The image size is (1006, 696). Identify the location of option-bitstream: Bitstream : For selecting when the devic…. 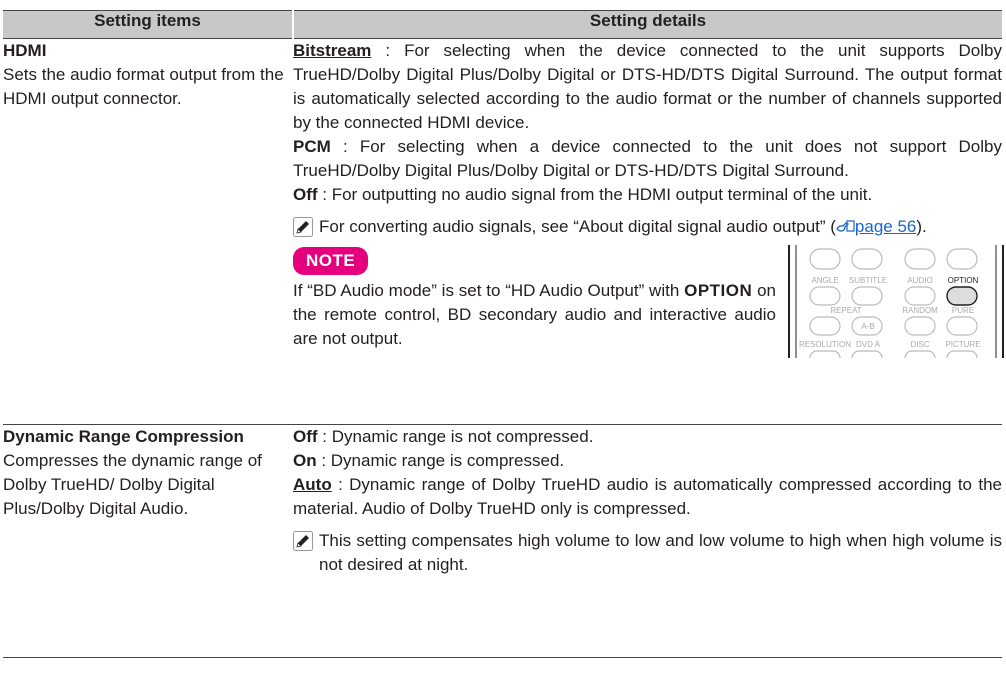
(647, 87).